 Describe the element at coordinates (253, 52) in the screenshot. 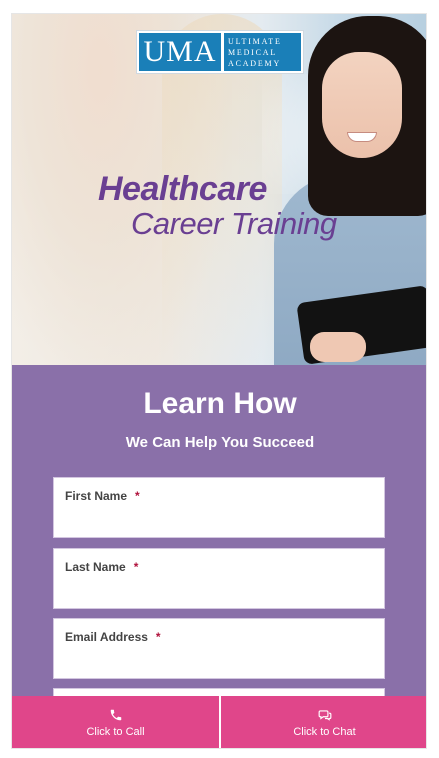

I see `logo-word-2: MEDICAL` at that location.